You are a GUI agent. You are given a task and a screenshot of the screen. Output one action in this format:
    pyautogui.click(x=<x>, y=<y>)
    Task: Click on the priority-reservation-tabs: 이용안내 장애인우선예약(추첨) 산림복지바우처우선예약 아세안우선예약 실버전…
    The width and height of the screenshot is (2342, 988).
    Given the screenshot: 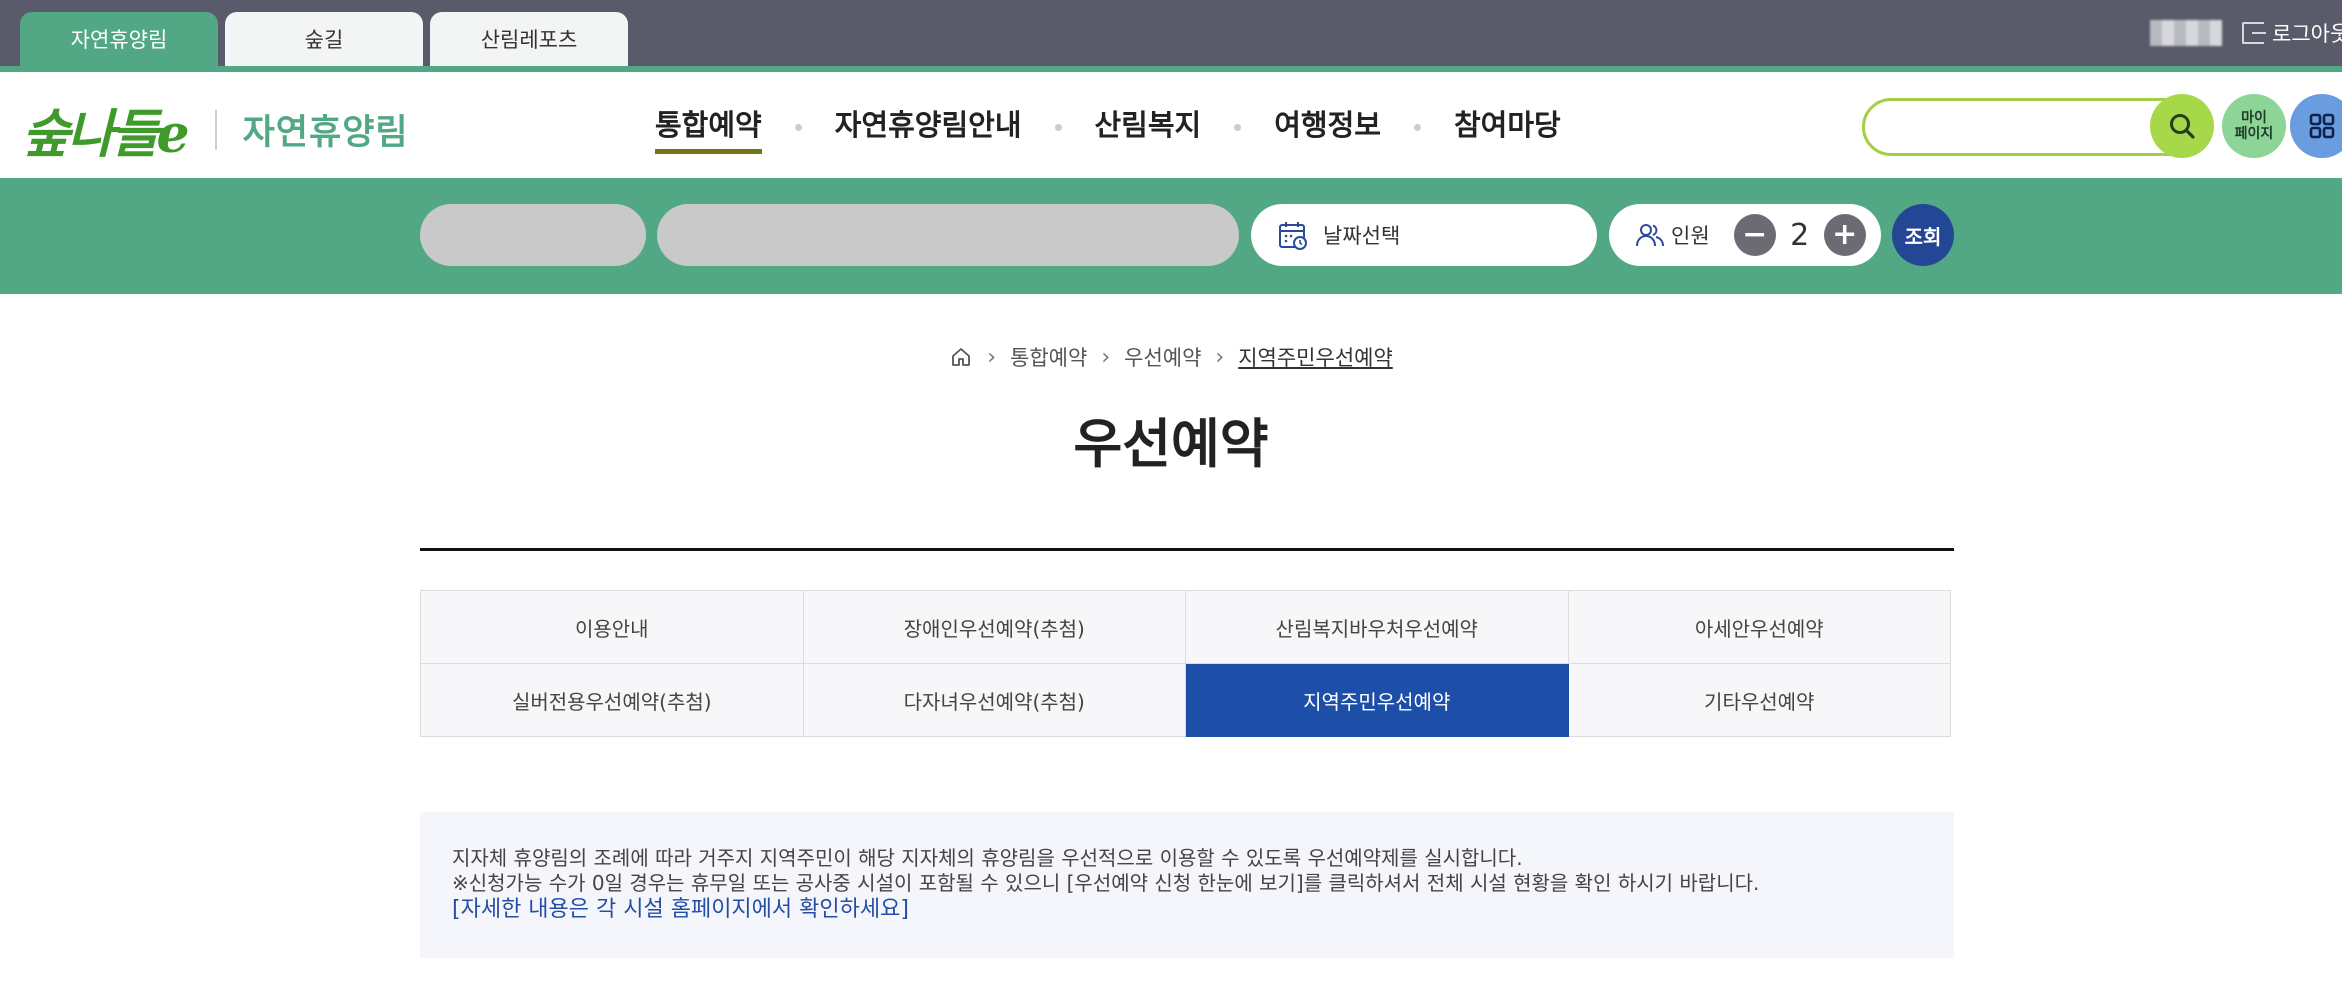 What is the action you would take?
    pyautogui.click(x=1185, y=663)
    